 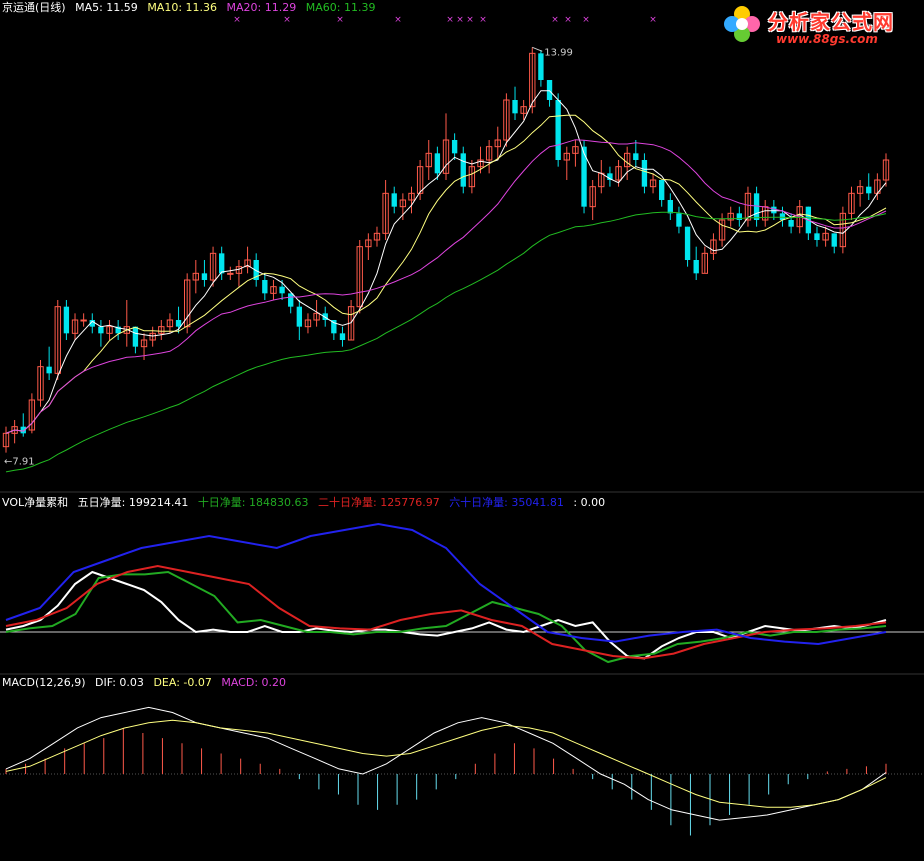 I want to click on ma10-label: MA10: 11.36, so click(x=182, y=7).